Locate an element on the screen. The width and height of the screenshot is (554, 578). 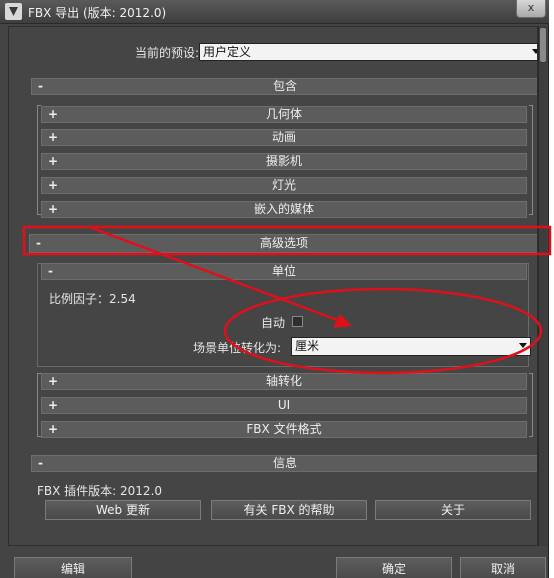
rollout-include: - 包含 is located at coordinates (284, 86).